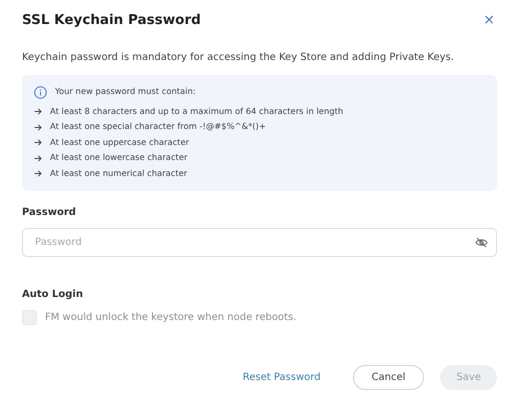  I want to click on field-label: Auto Login, so click(53, 295).